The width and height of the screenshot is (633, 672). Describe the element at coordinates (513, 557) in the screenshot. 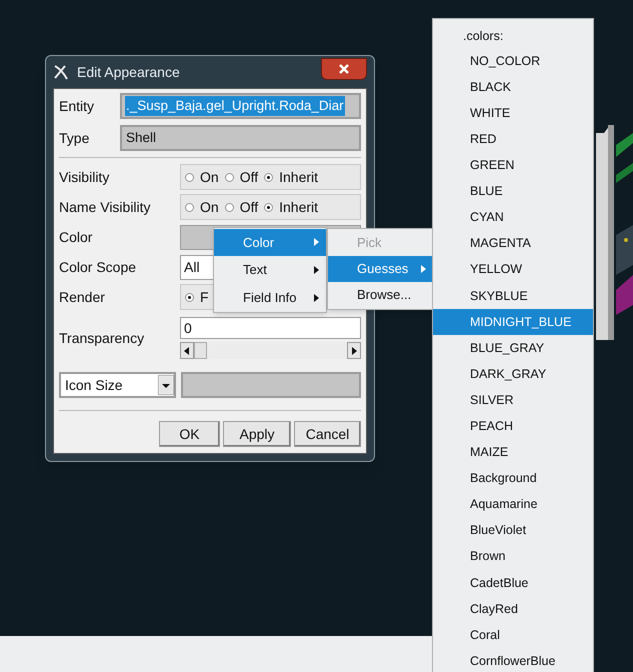

I see `menu-item: Brown` at that location.